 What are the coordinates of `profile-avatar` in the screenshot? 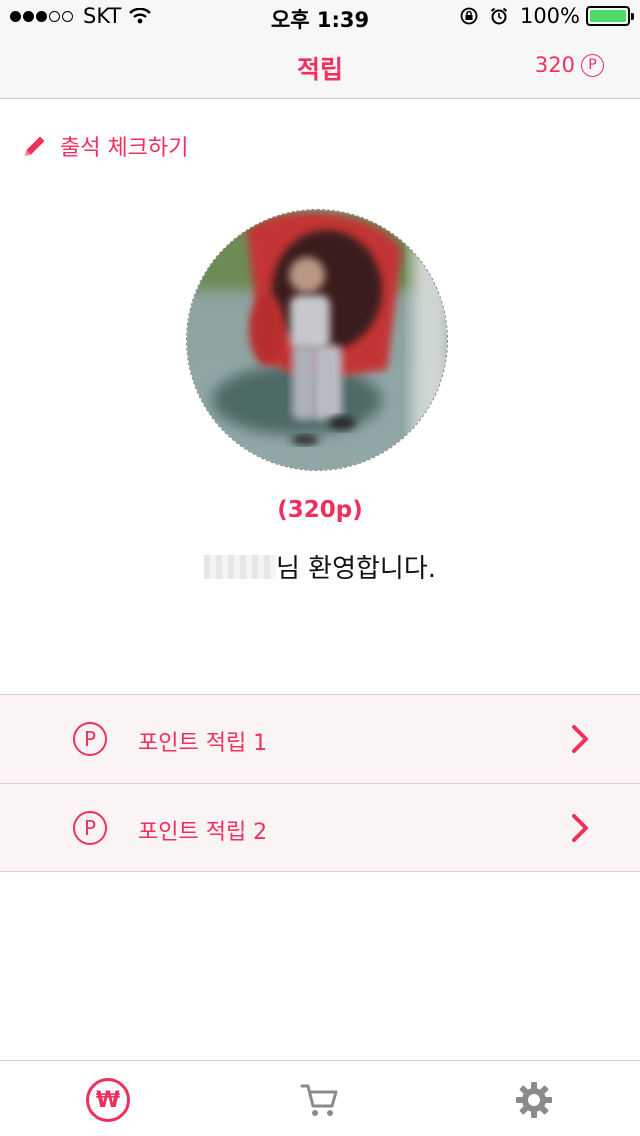 It's located at (317, 340).